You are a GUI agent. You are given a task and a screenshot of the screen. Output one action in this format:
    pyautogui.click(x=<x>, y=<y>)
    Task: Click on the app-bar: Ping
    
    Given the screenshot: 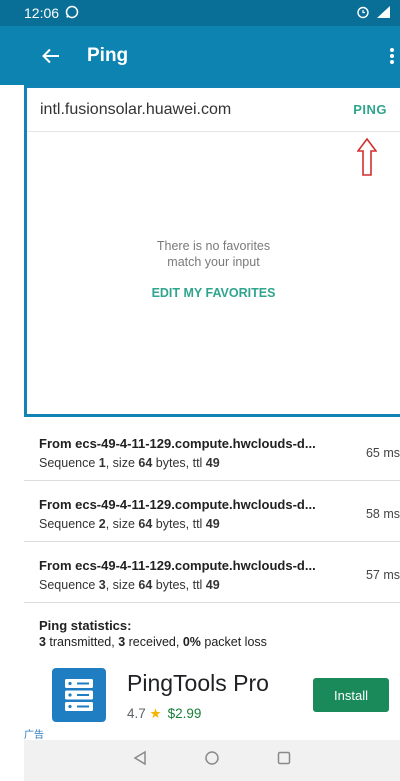 What is the action you would take?
    pyautogui.click(x=200, y=55)
    